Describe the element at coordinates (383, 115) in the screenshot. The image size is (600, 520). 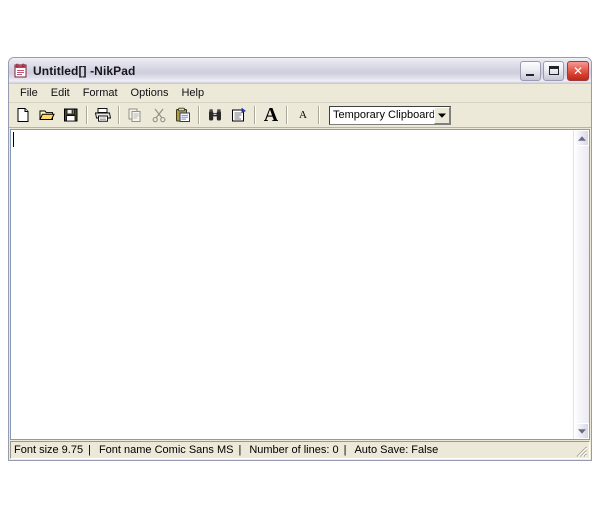
I see `temporary-clipboard-value: Temporary Clipboard` at that location.